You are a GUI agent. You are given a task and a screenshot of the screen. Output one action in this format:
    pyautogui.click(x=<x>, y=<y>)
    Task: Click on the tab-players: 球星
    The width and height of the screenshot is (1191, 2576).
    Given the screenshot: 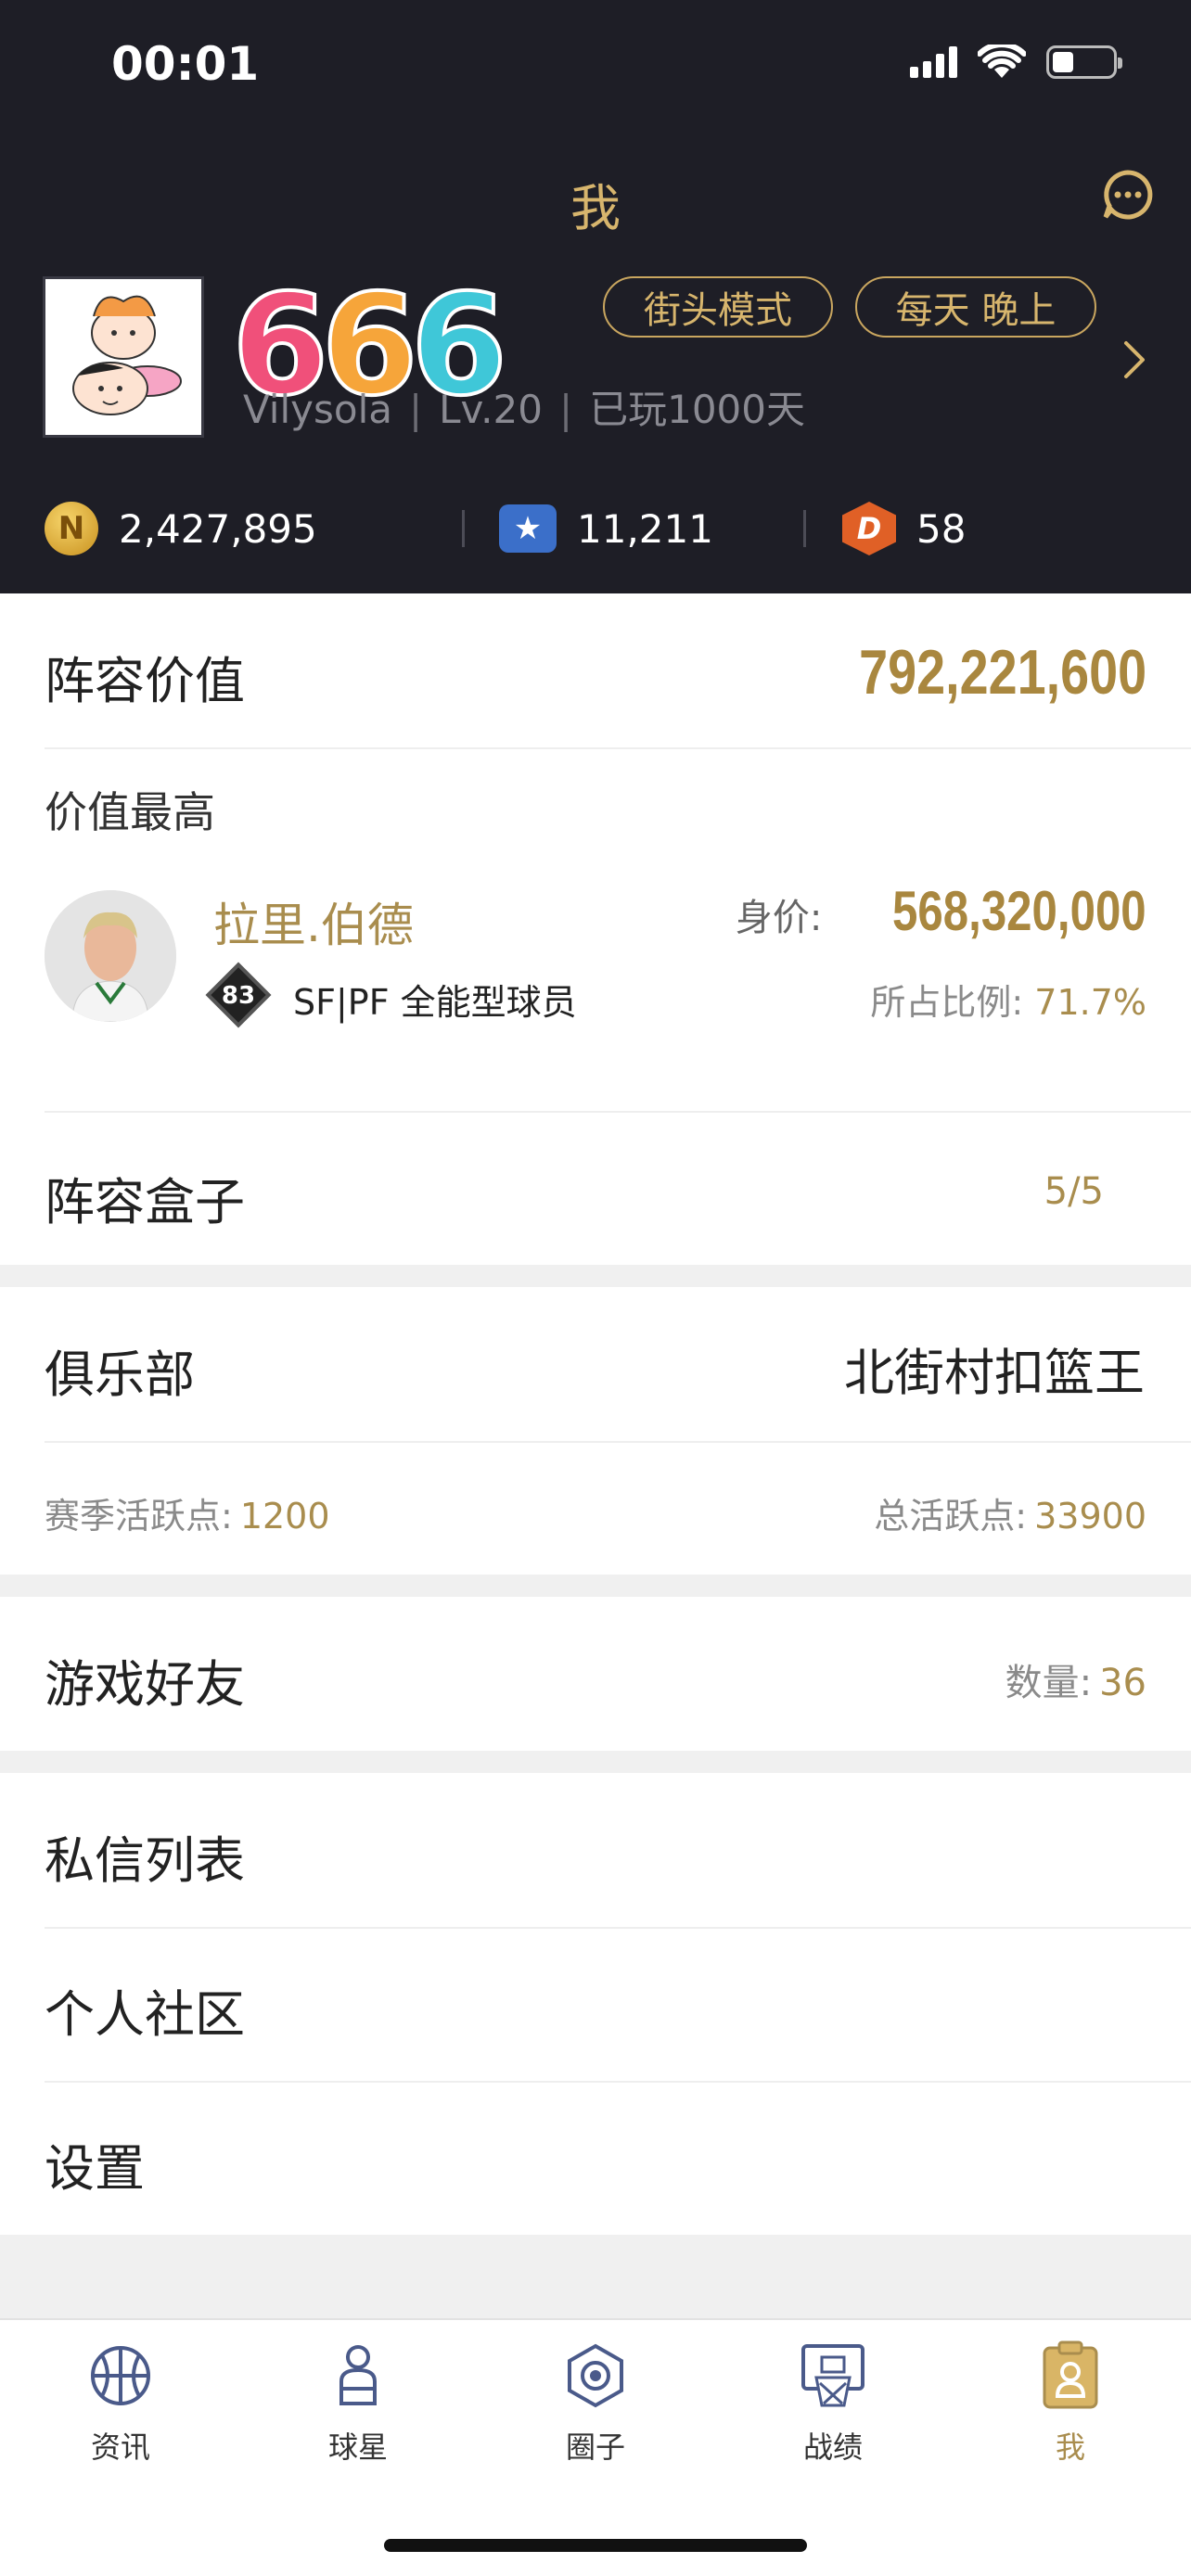 What is the action you would take?
    pyautogui.click(x=359, y=2404)
    